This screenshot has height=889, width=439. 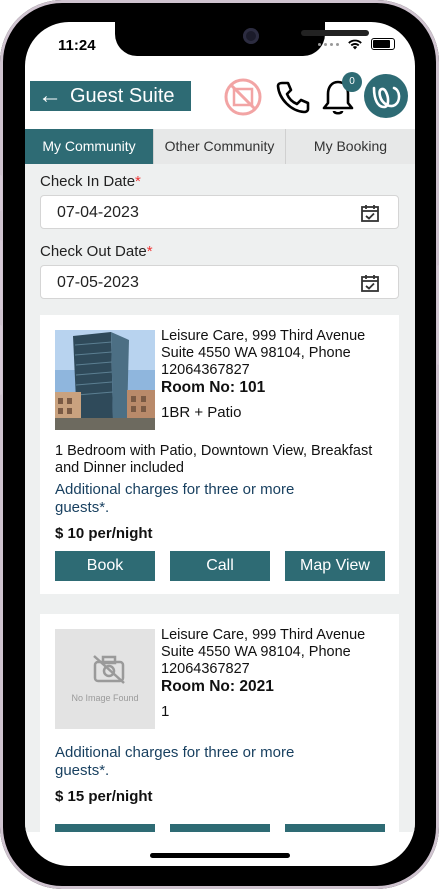 What do you see at coordinates (105, 566) in the screenshot?
I see `book-button: Book` at bounding box center [105, 566].